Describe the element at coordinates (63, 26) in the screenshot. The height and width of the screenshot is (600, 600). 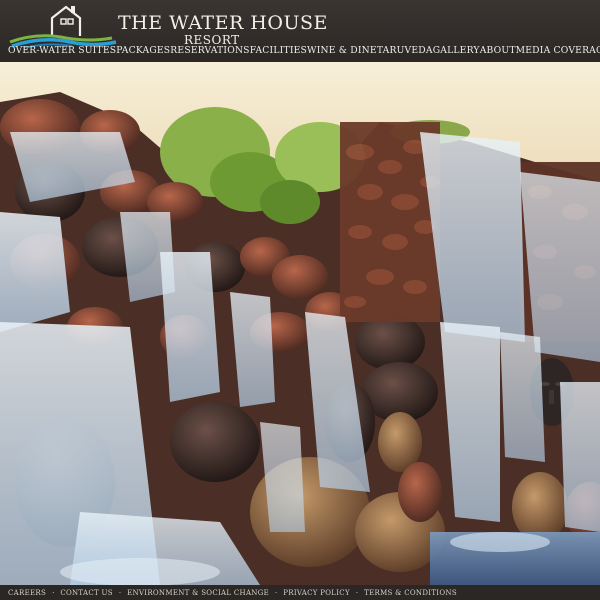
I see `house-logo-icon` at that location.